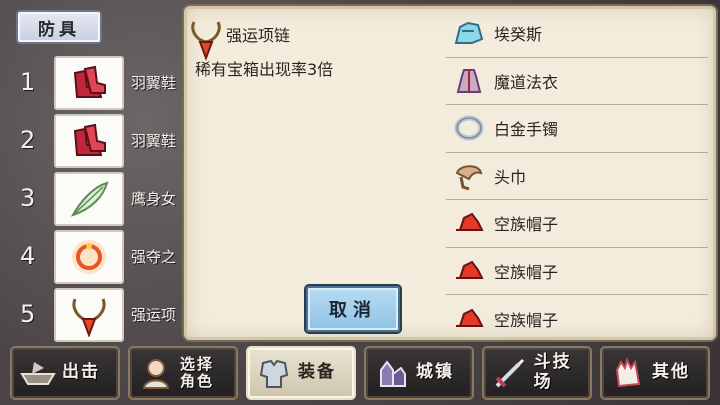  What do you see at coordinates (671, 372) in the screenshot?
I see `nav-label: 其他` at bounding box center [671, 372].